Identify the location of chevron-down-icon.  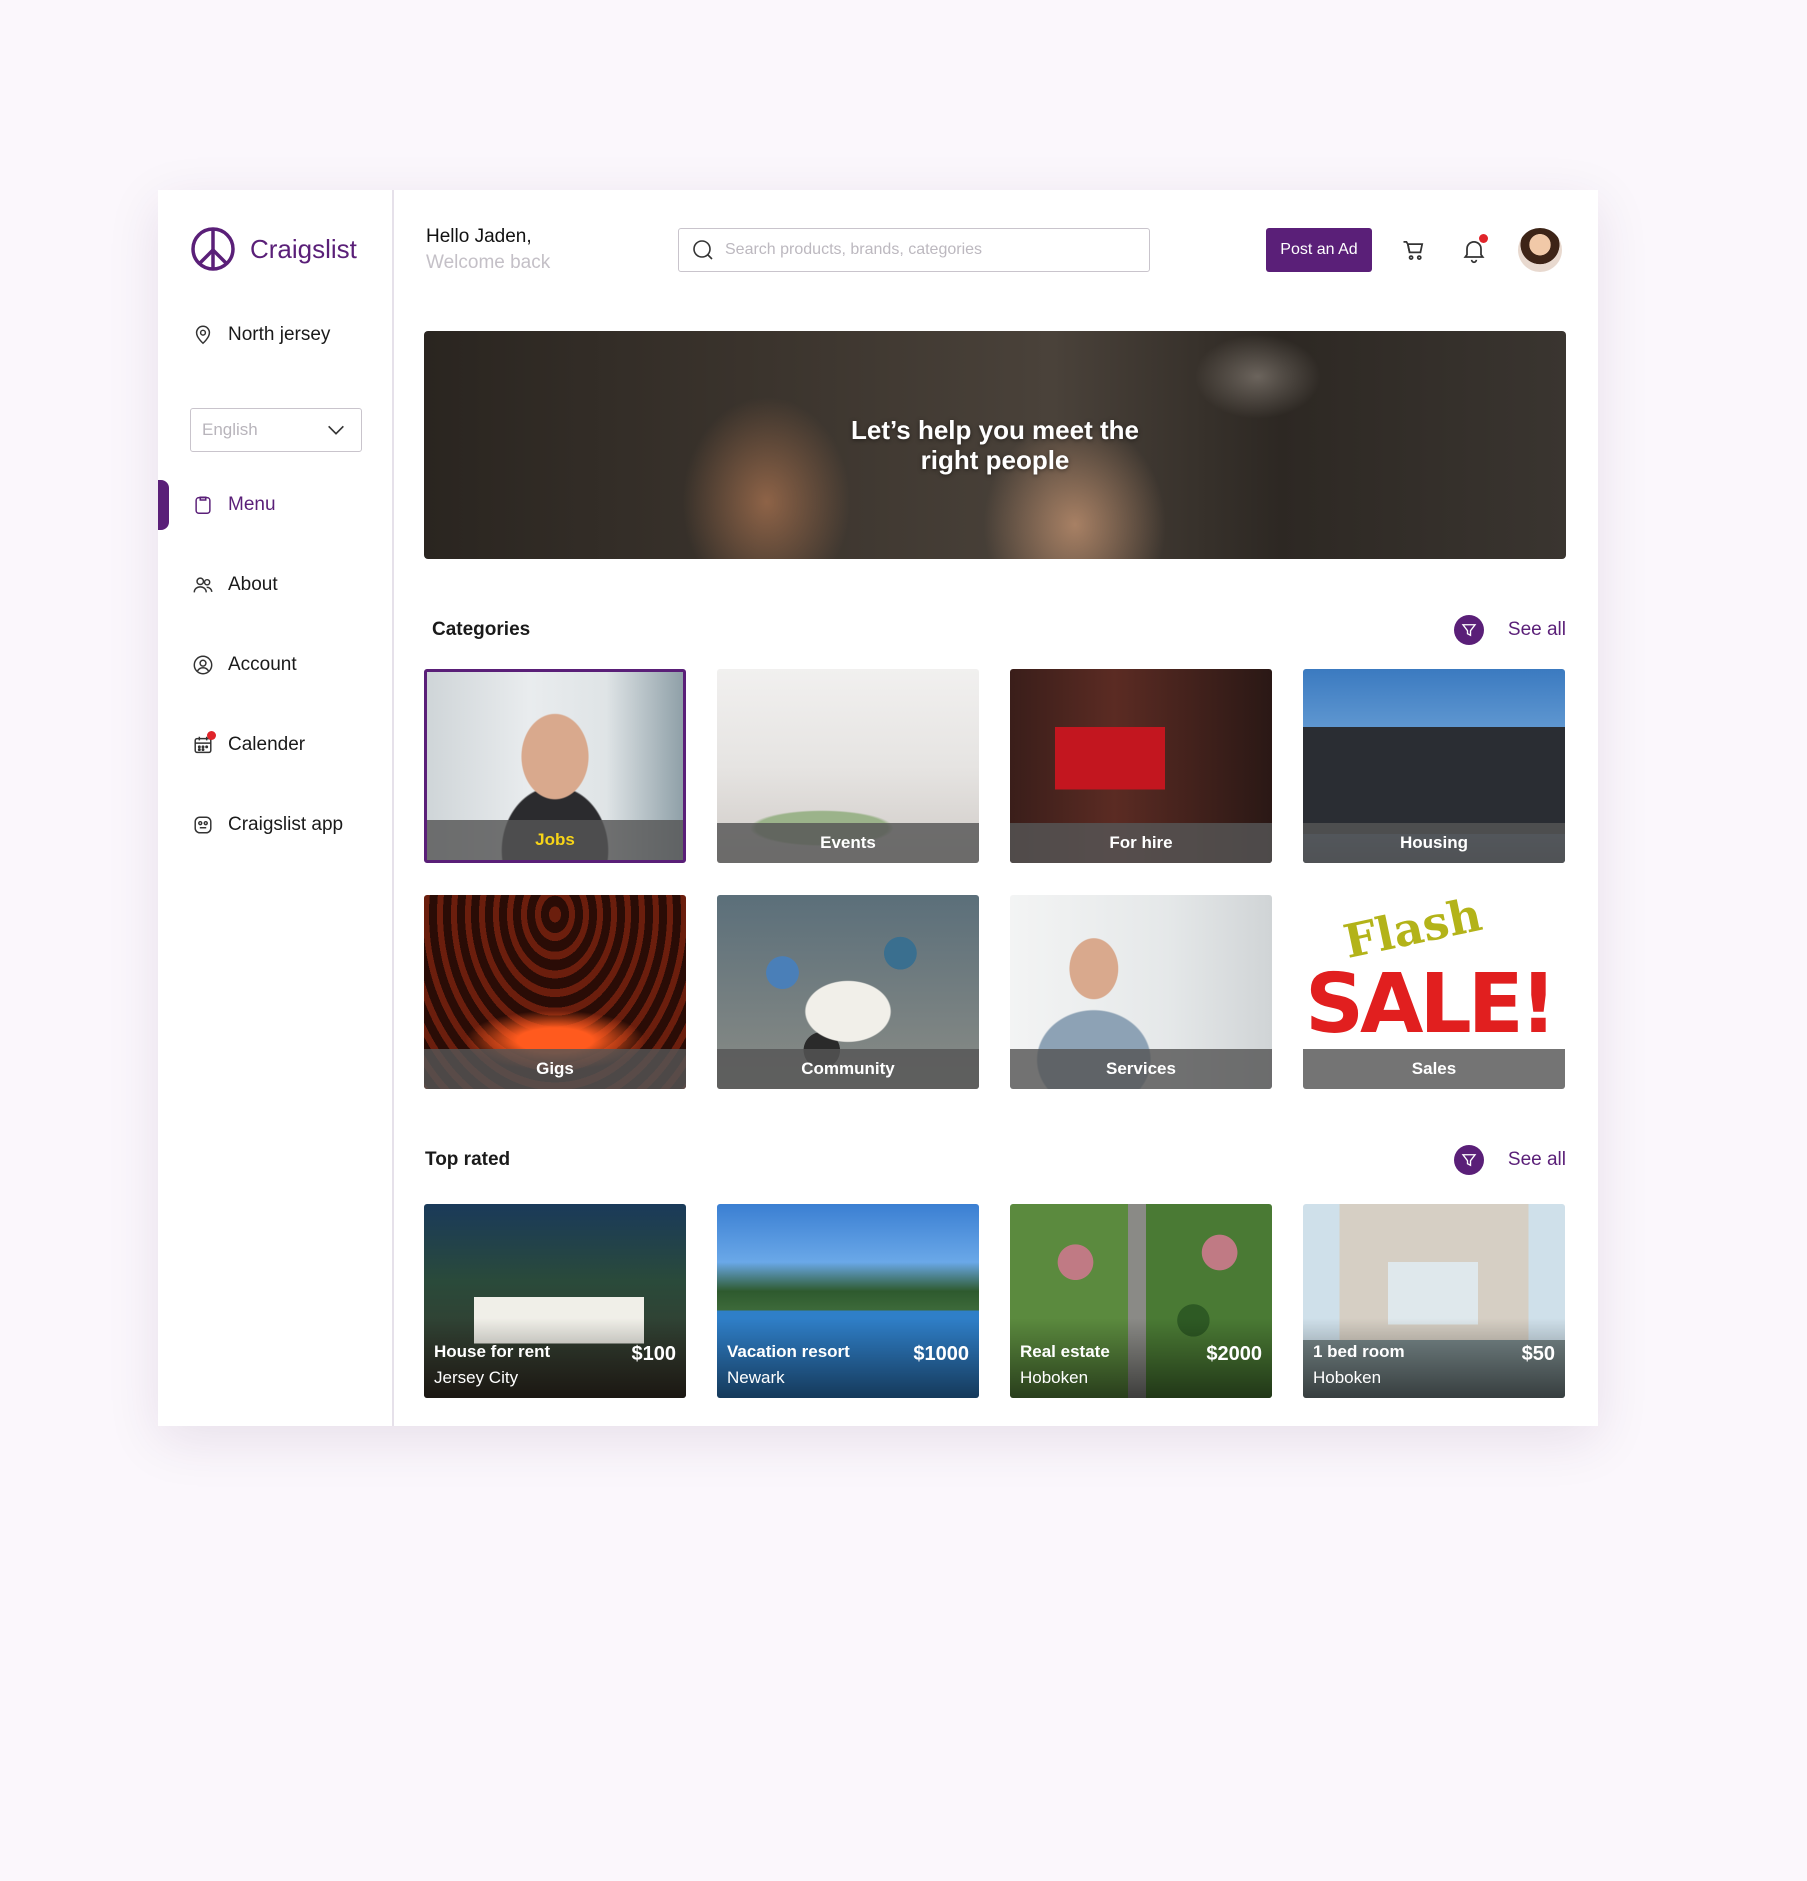
(336, 430).